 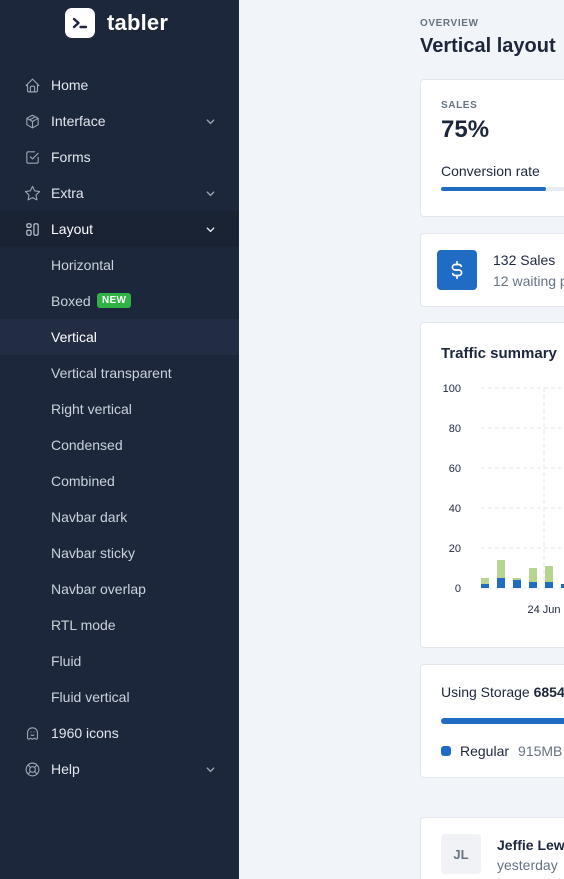 I want to click on sidebar-subitem-label: Horizontal, so click(x=83, y=265).